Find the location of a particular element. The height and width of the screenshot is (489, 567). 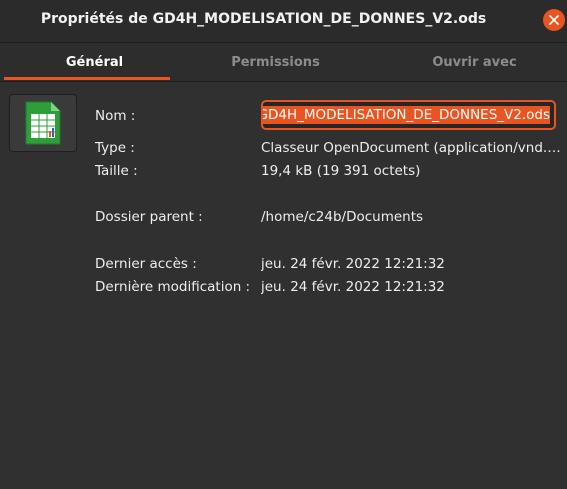

spreadsheet-file-icon is located at coordinates (43, 123).